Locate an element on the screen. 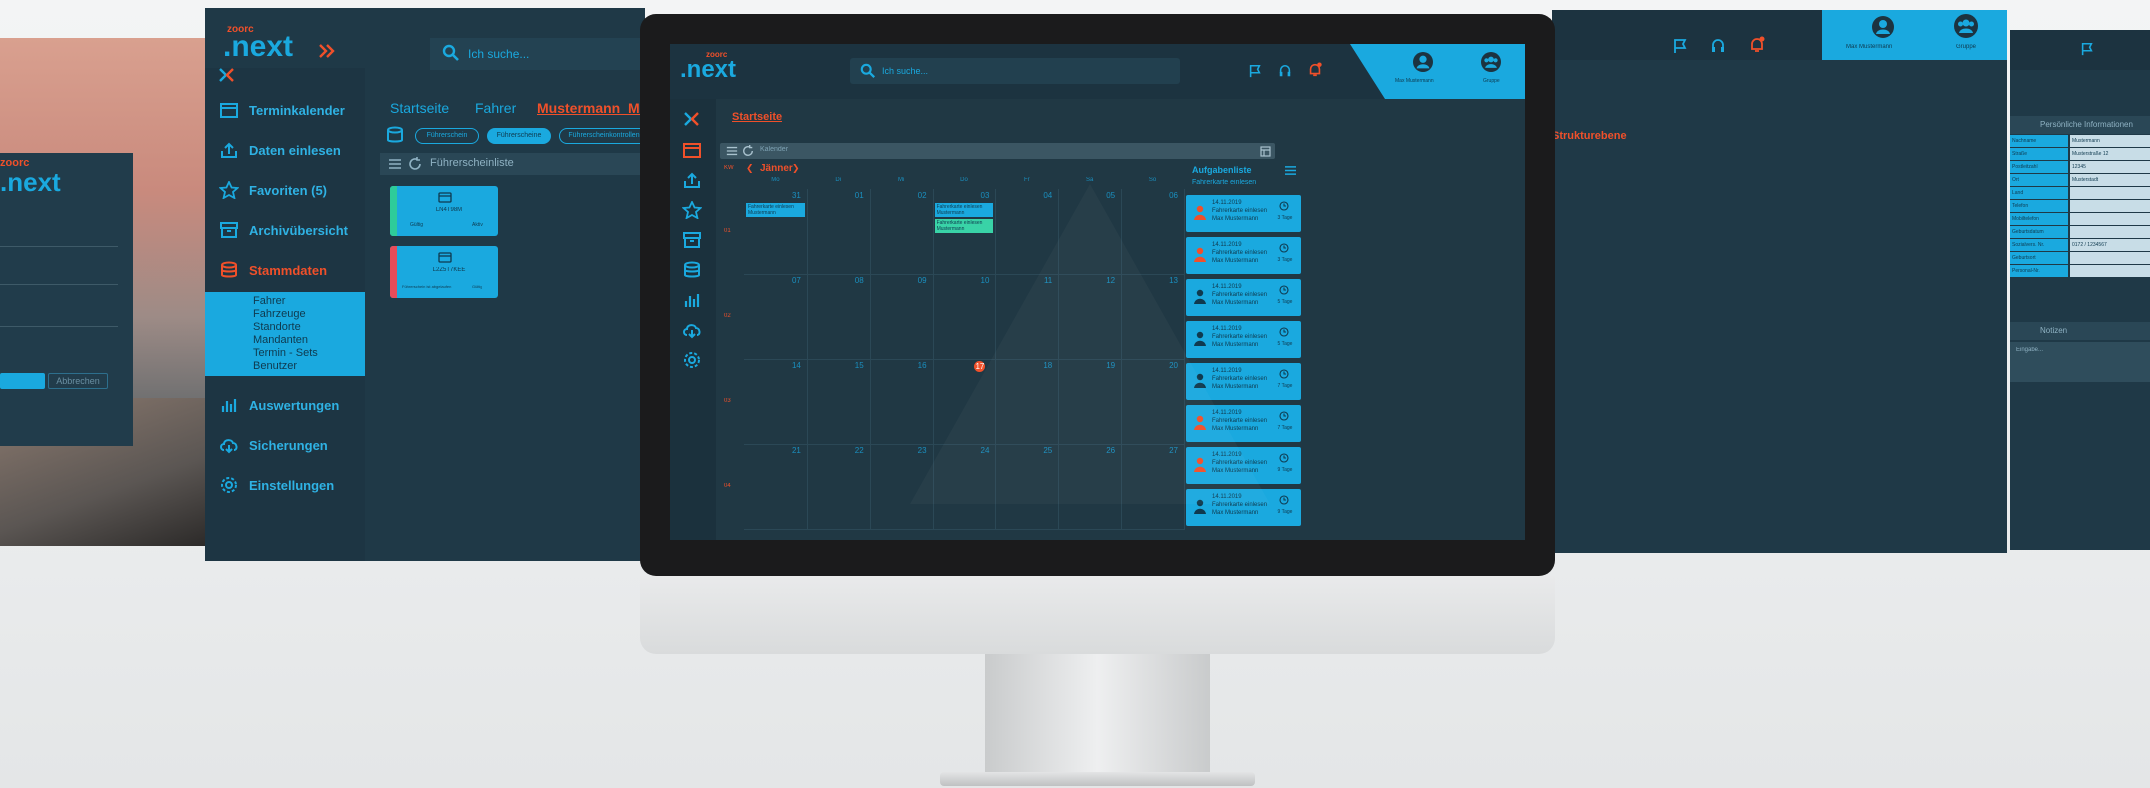  calendar-day: 08 is located at coordinates (838, 317).